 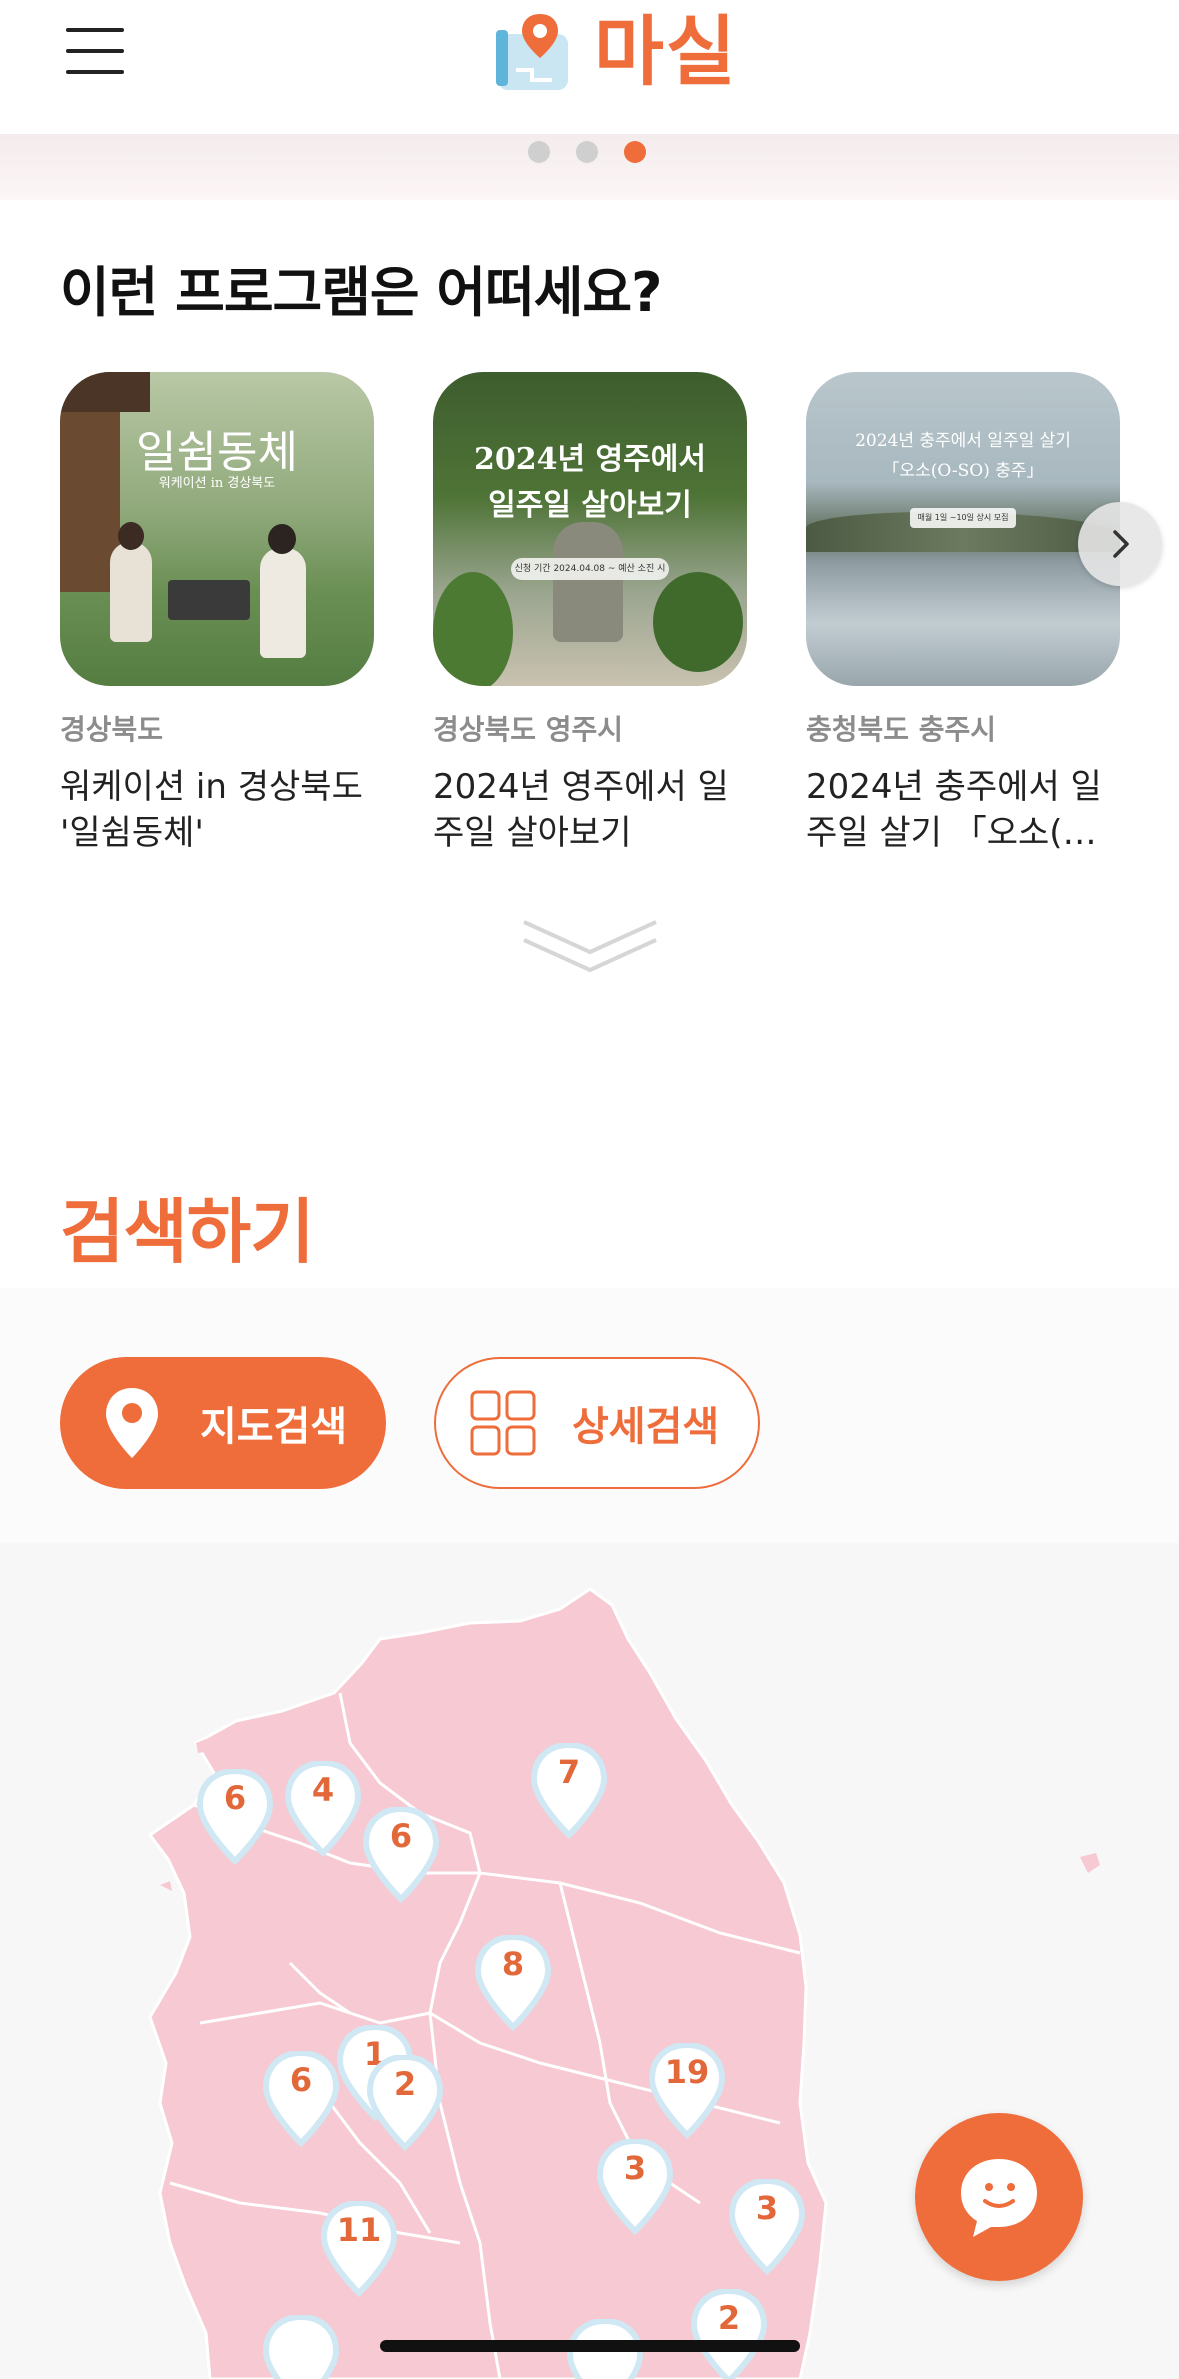 I want to click on map-cluster-pin: 11, so click(x=359, y=2248).